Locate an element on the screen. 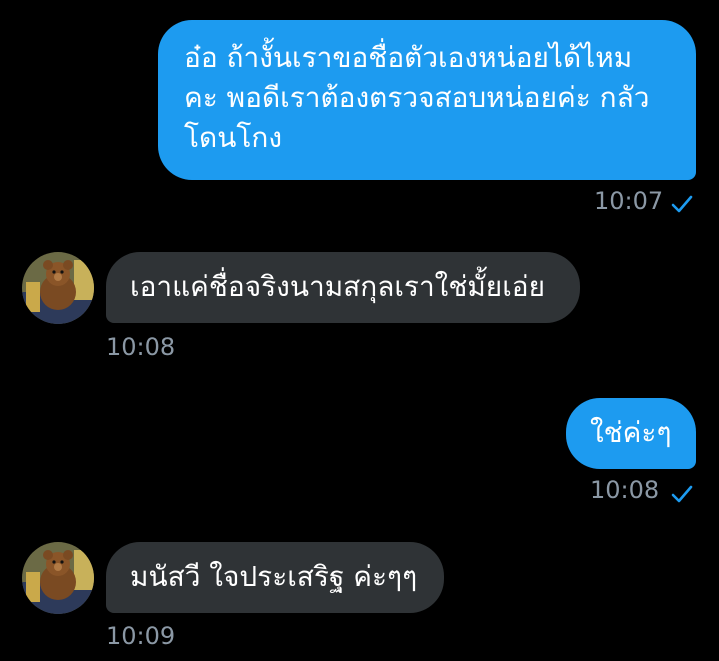  message-text: เอาแค่ชื่อจริงนามสกุลเราใช่มั้ยเอ่ย is located at coordinates (338, 286).